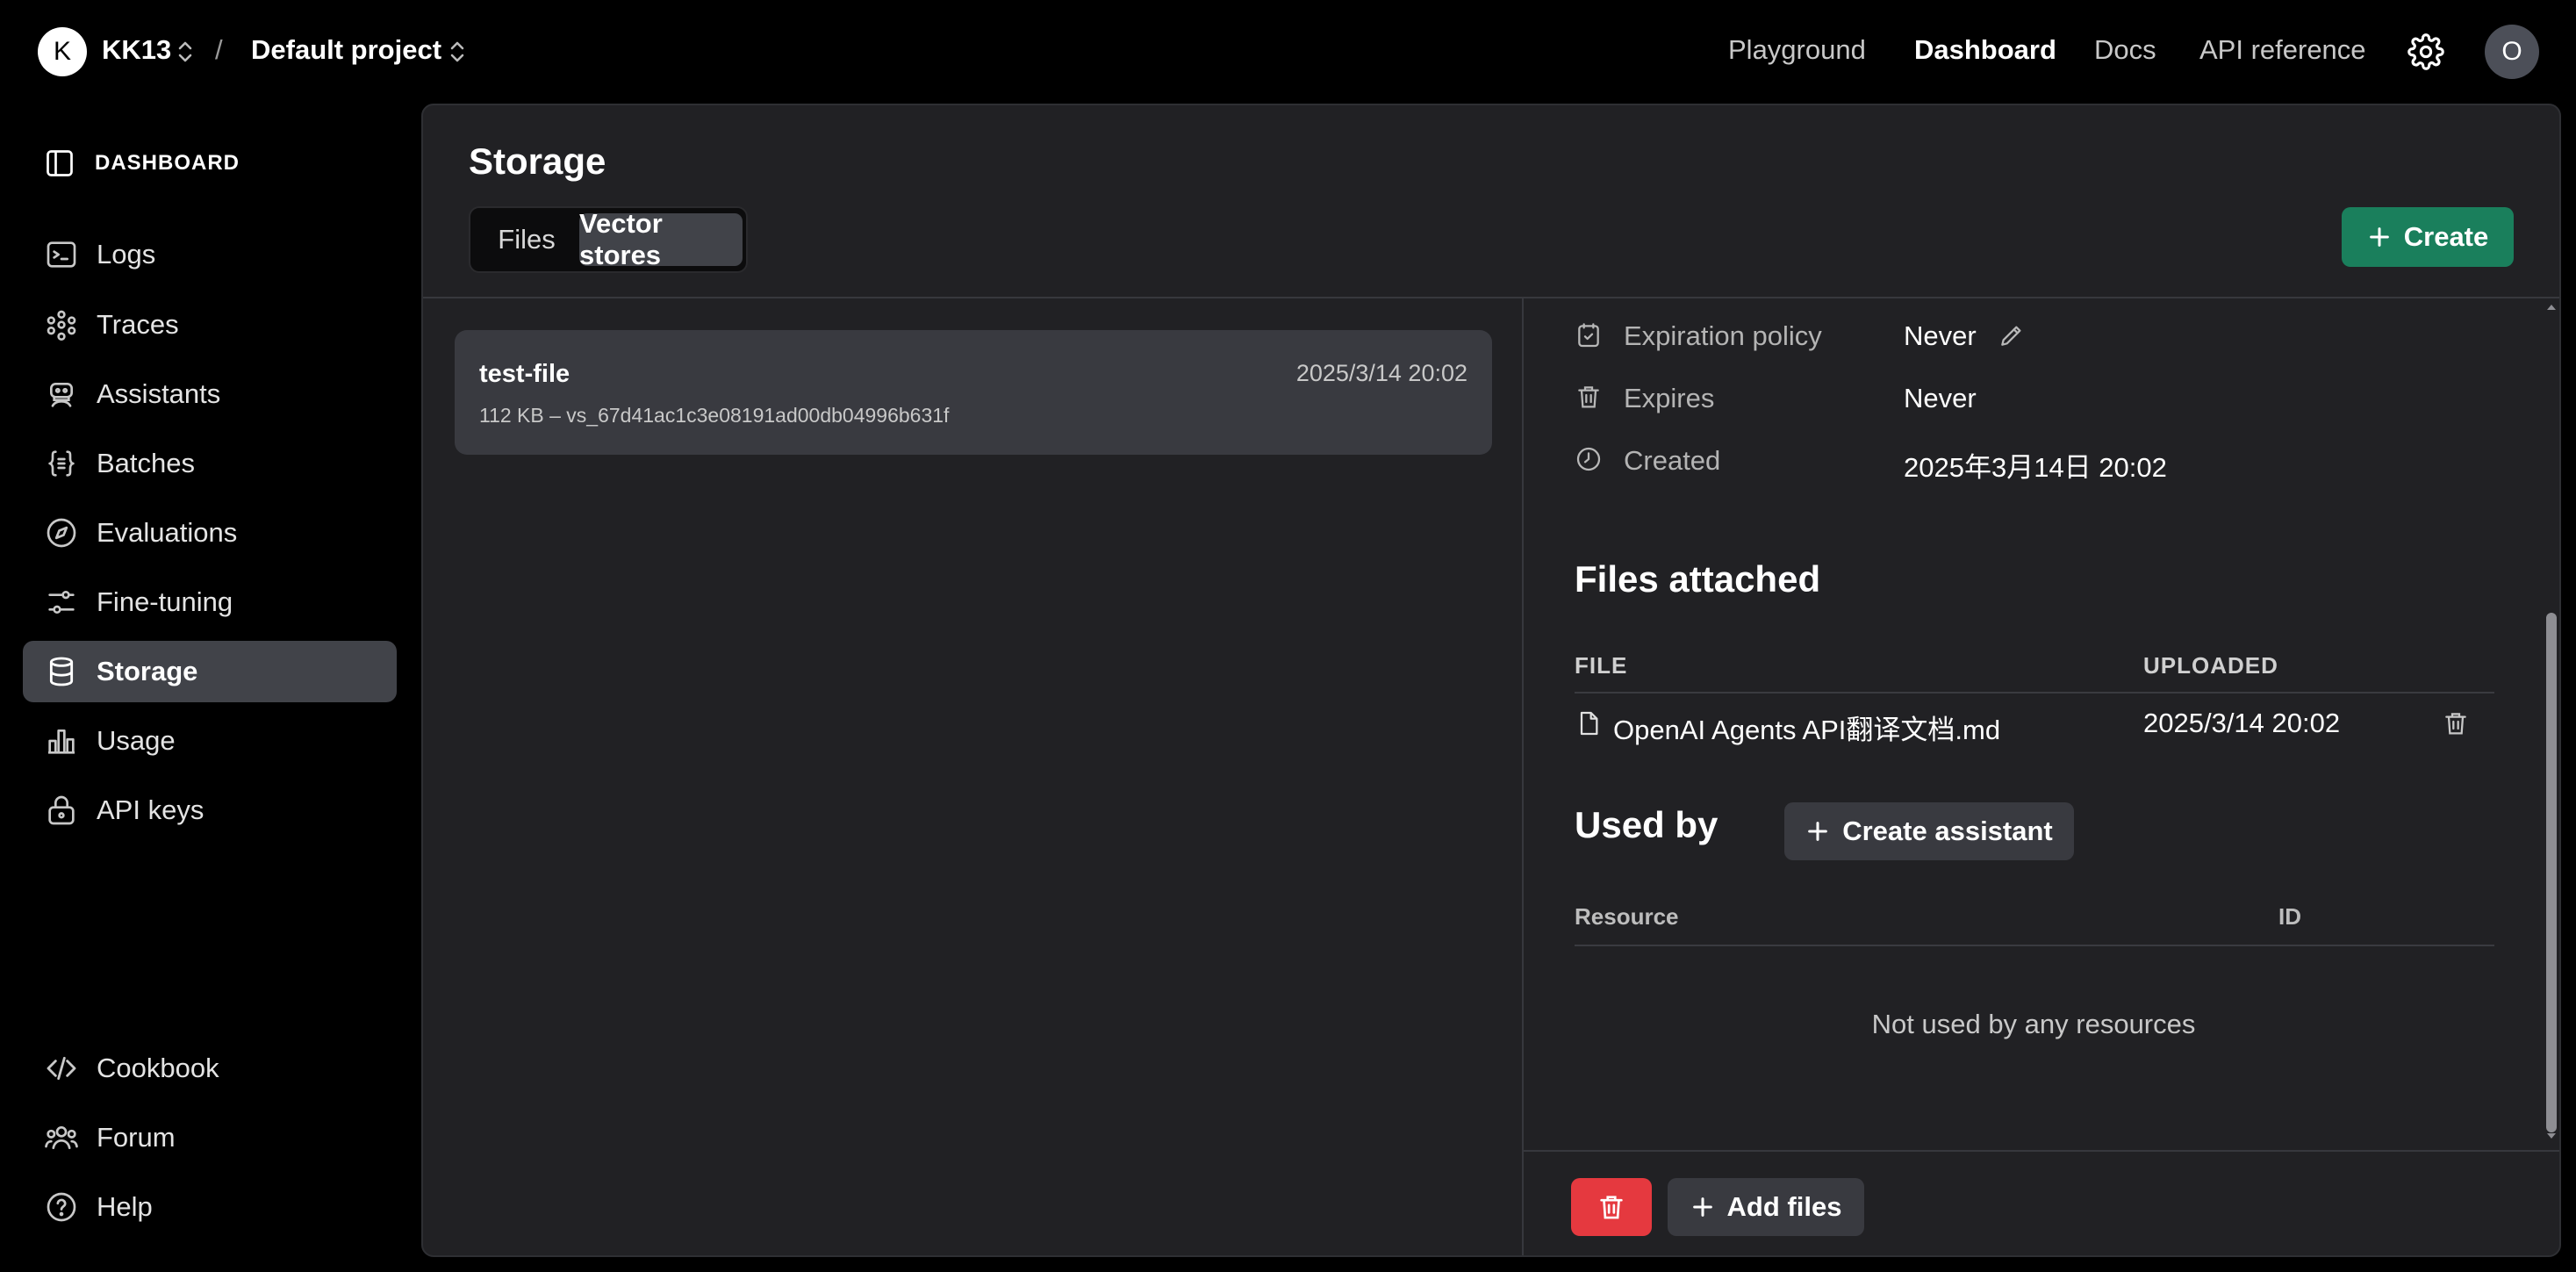 Image resolution: width=2576 pixels, height=1272 pixels. I want to click on expiration-policy-value: Never, so click(1941, 335).